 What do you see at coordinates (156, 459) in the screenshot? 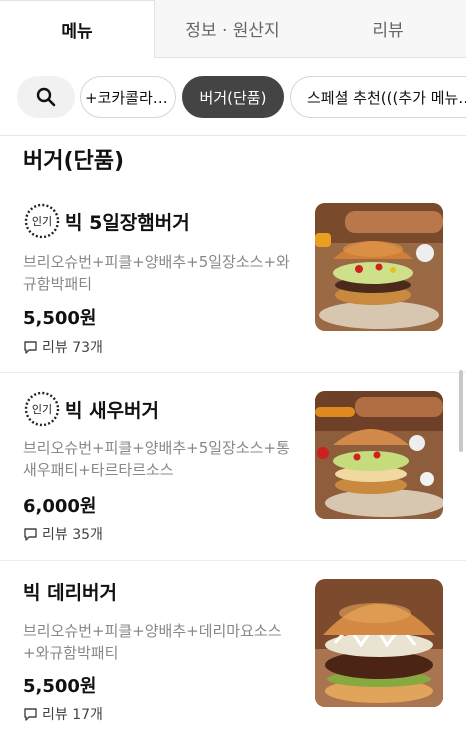
I see `item-description: 브리오슈번+피클+양배추+5일장소스+통새우패티+타르타르소스` at bounding box center [156, 459].